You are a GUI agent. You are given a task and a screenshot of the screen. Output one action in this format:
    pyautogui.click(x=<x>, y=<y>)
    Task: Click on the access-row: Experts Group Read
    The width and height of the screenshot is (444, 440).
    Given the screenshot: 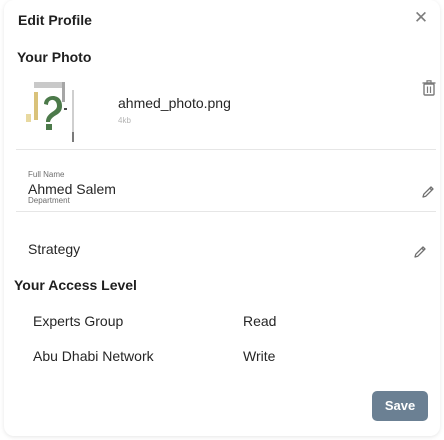 What is the action you would take?
    pyautogui.click(x=224, y=320)
    